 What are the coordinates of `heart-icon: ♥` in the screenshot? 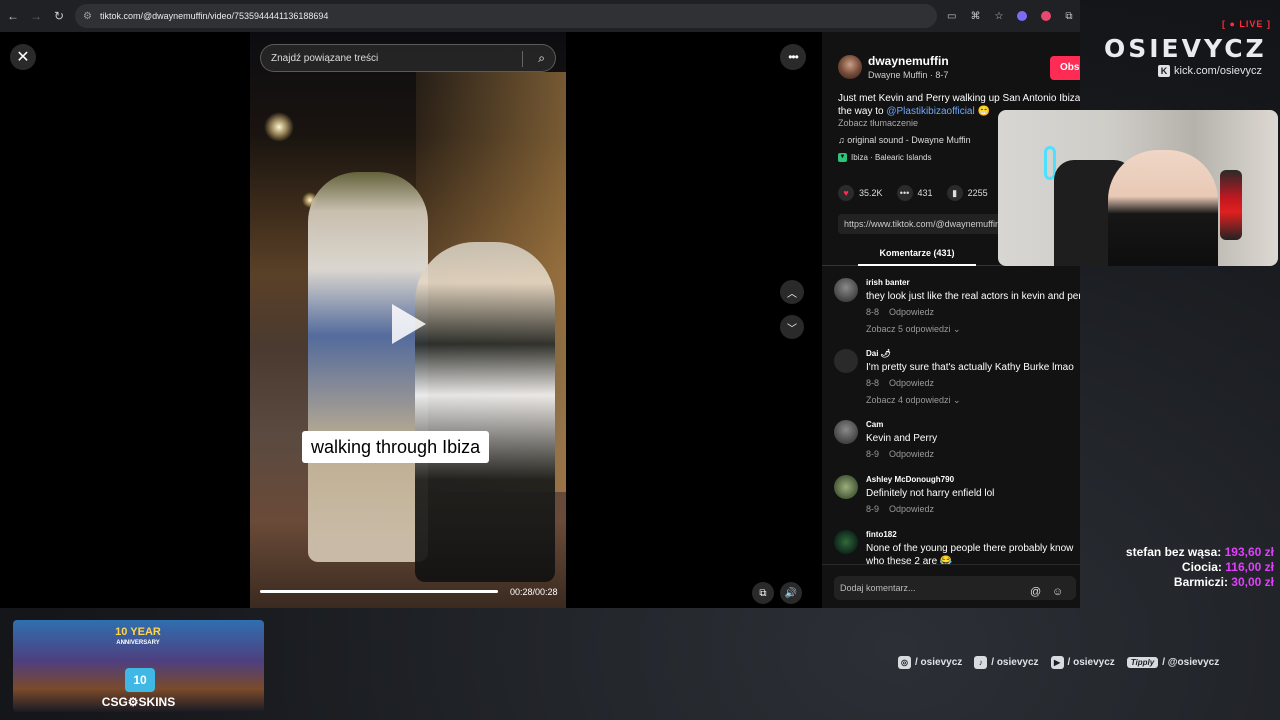 It's located at (846, 193).